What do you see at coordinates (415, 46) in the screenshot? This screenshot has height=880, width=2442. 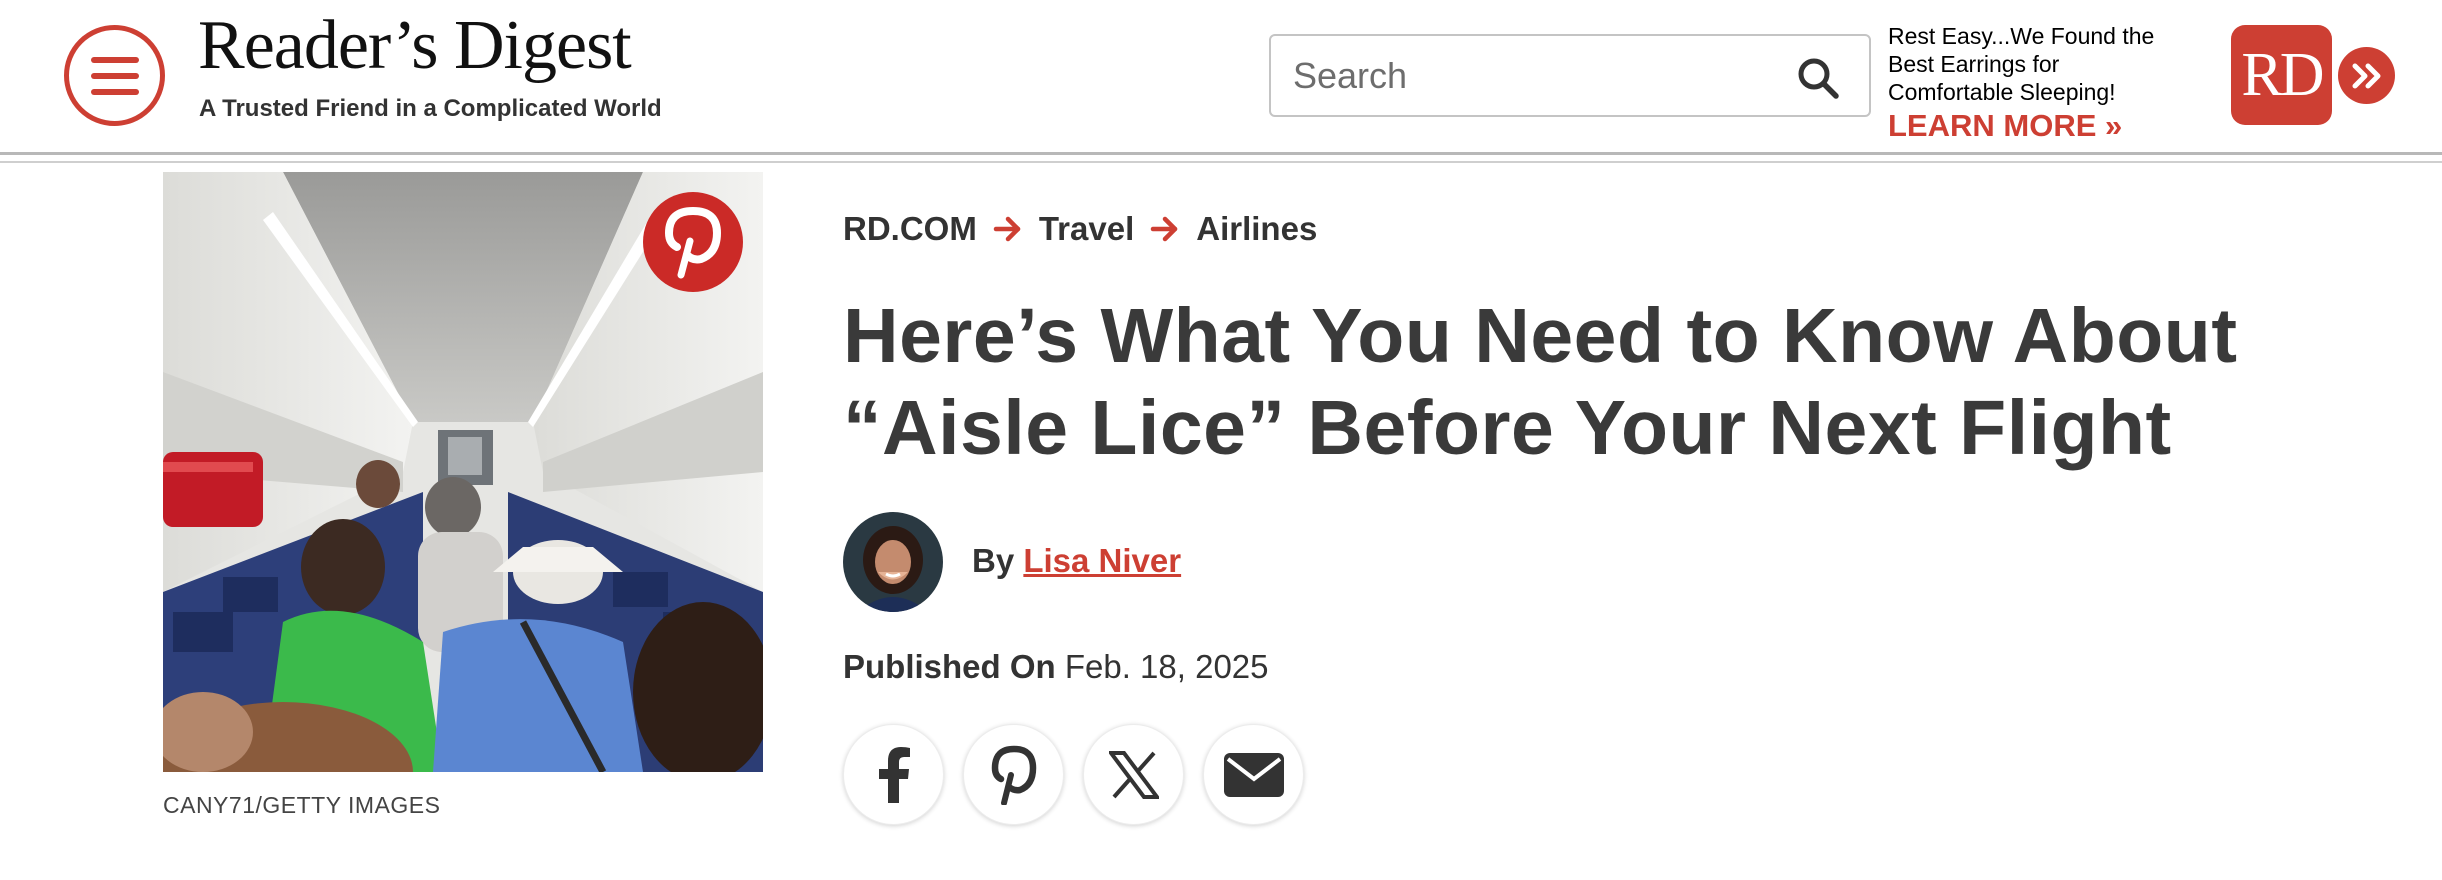 I see `site-logo: Reader’s Digest` at bounding box center [415, 46].